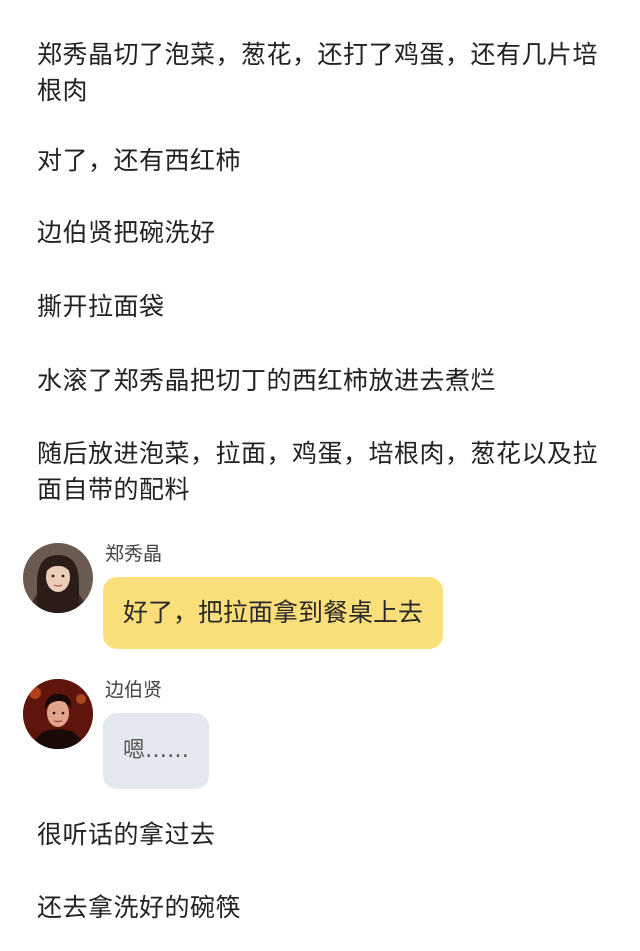 Image resolution: width=640 pixels, height=951 pixels. What do you see at coordinates (126, 232) in the screenshot?
I see `narration-paragraph: 边伯贤把碗洗好` at bounding box center [126, 232].